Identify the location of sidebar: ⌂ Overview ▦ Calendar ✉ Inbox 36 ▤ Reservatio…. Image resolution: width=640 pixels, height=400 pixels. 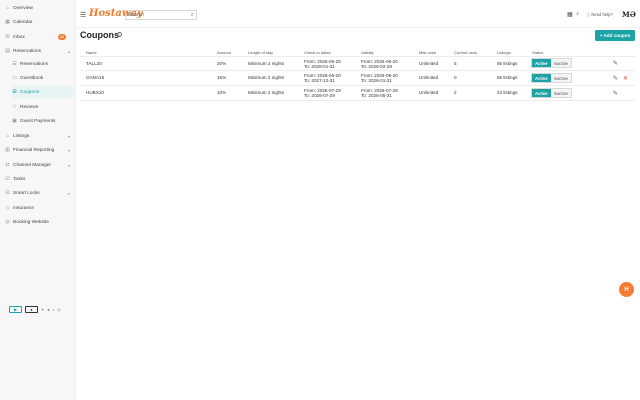
(38, 200).